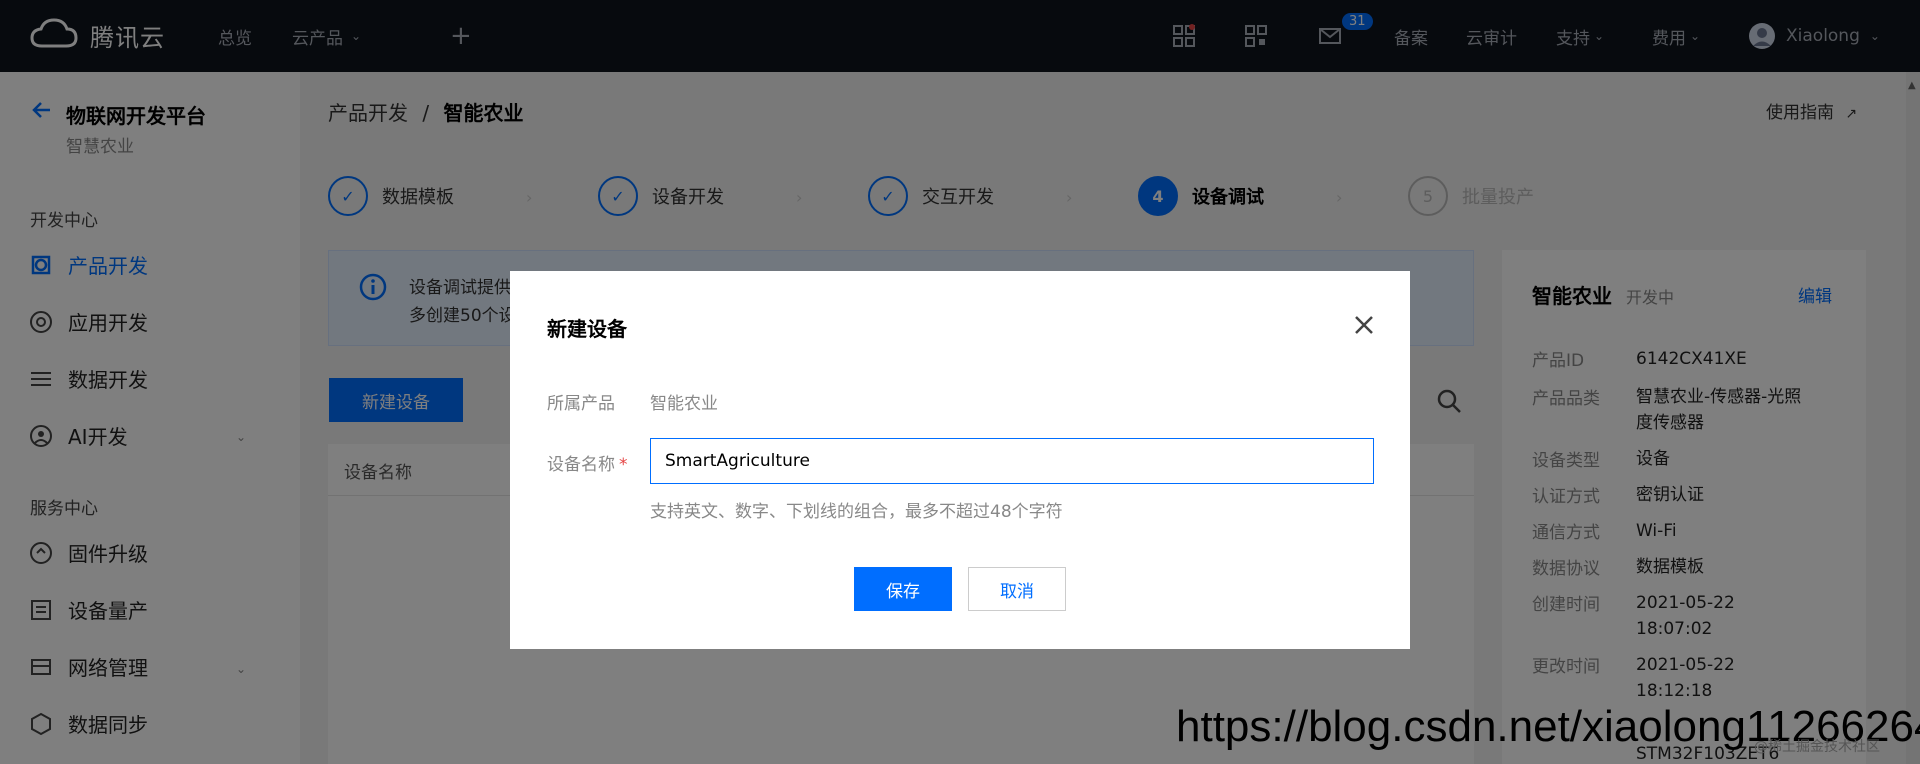  Describe the element at coordinates (903, 589) in the screenshot. I see `save-button: 保存` at that location.